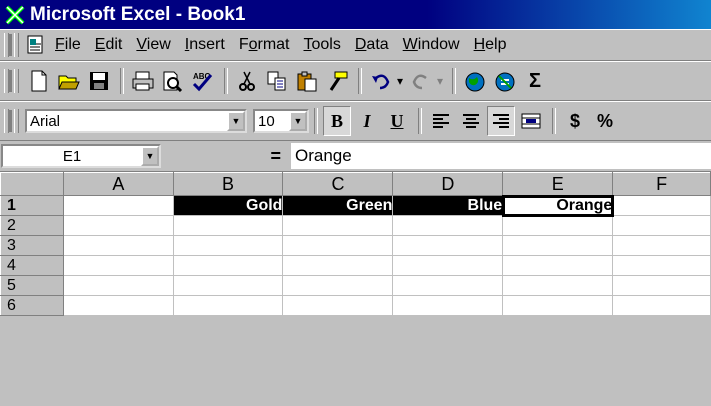 The image size is (711, 406). Describe the element at coordinates (32, 265) in the screenshot. I see `row-header-4: 4` at that location.